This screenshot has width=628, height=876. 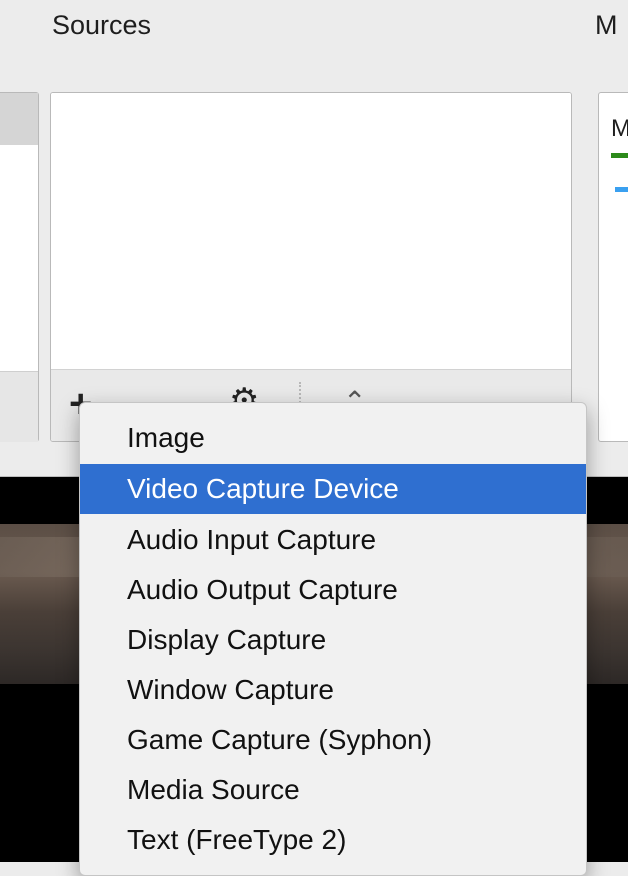 I want to click on menu-item-display-capture: Display Capture, so click(x=333, y=640).